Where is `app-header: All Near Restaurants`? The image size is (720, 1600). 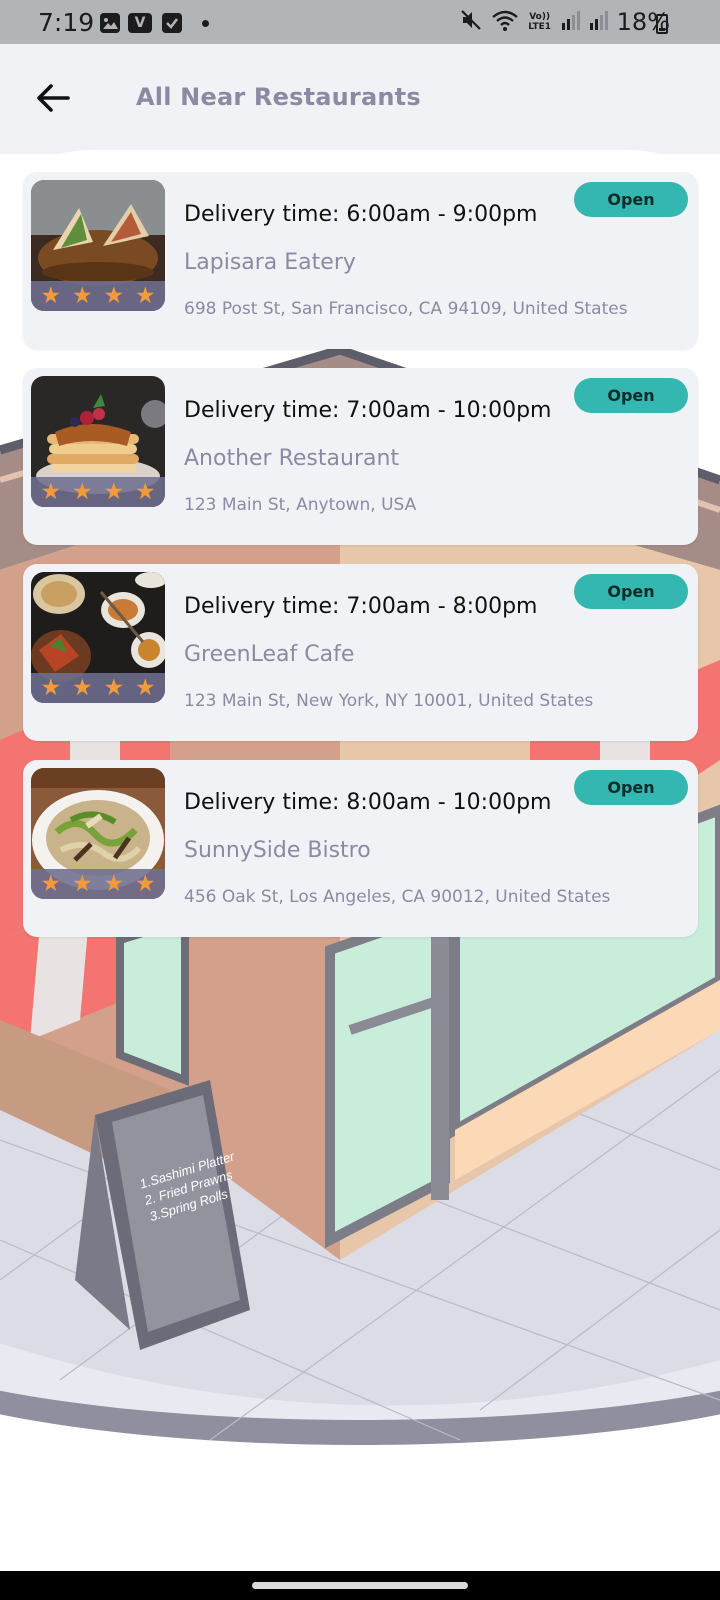 app-header: All Near Restaurants is located at coordinates (360, 99).